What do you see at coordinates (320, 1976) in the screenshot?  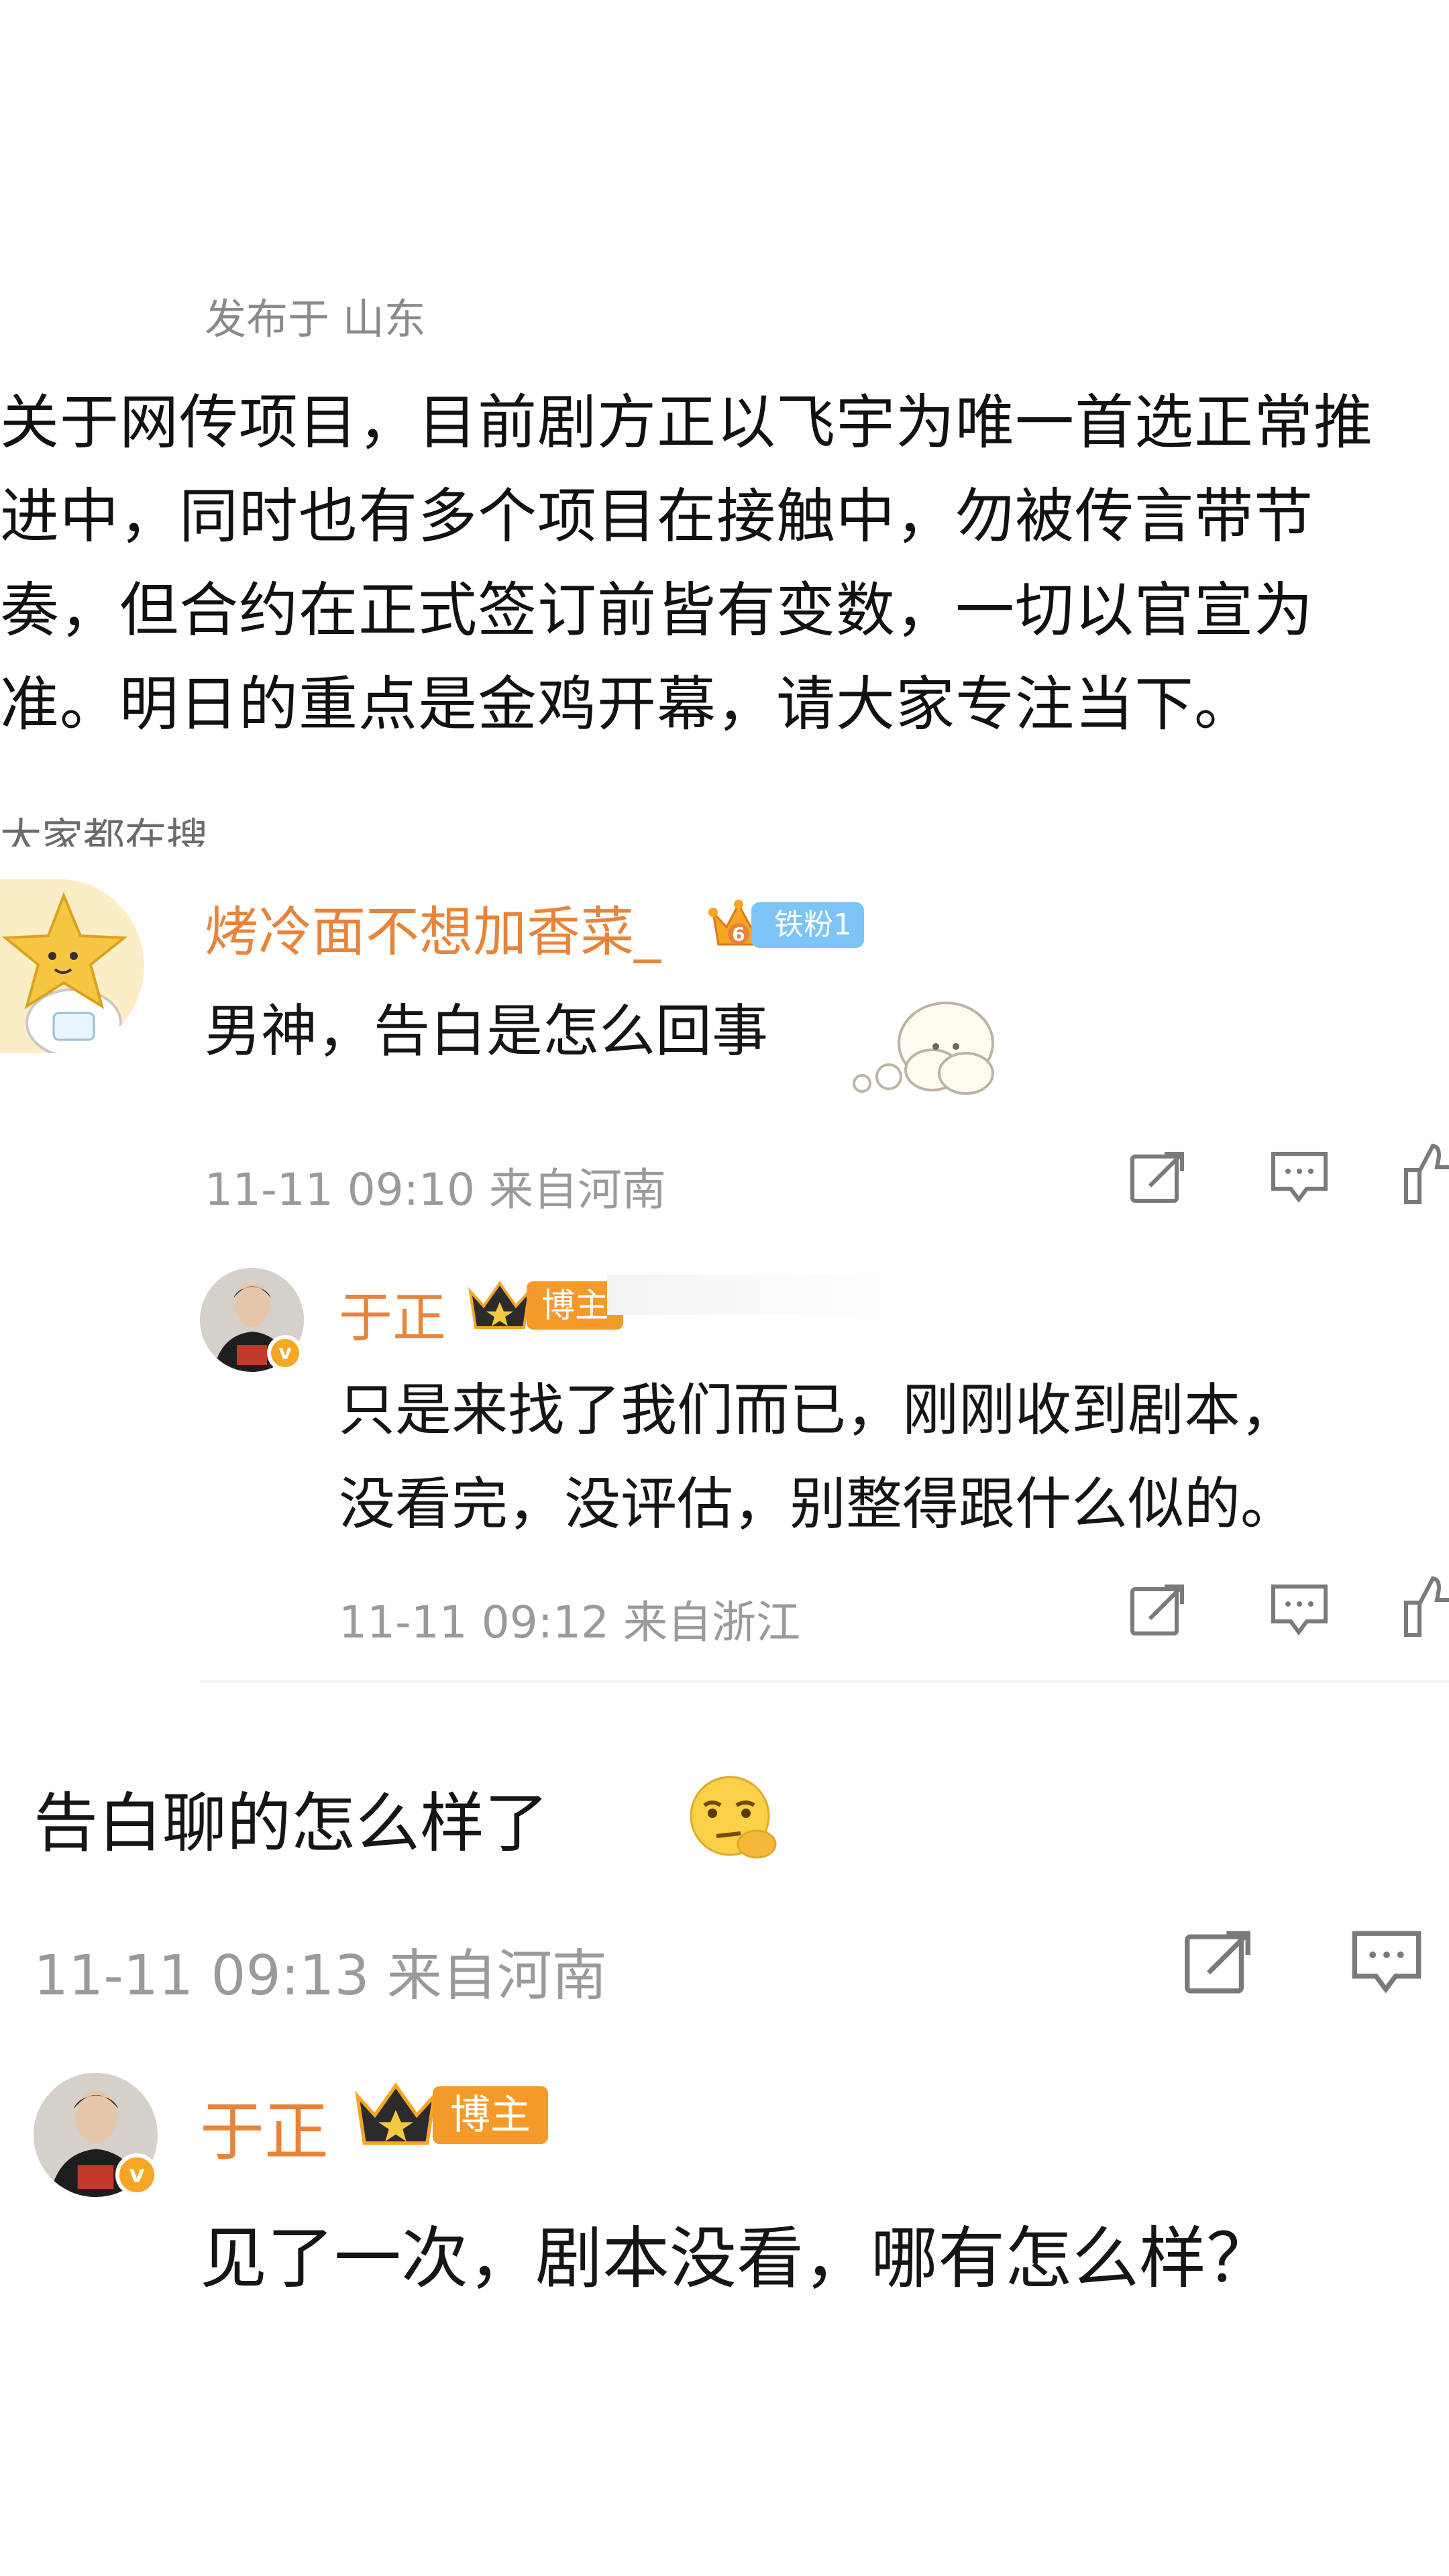 I see `comment-meta: 11-11 09:13 来自河南` at bounding box center [320, 1976].